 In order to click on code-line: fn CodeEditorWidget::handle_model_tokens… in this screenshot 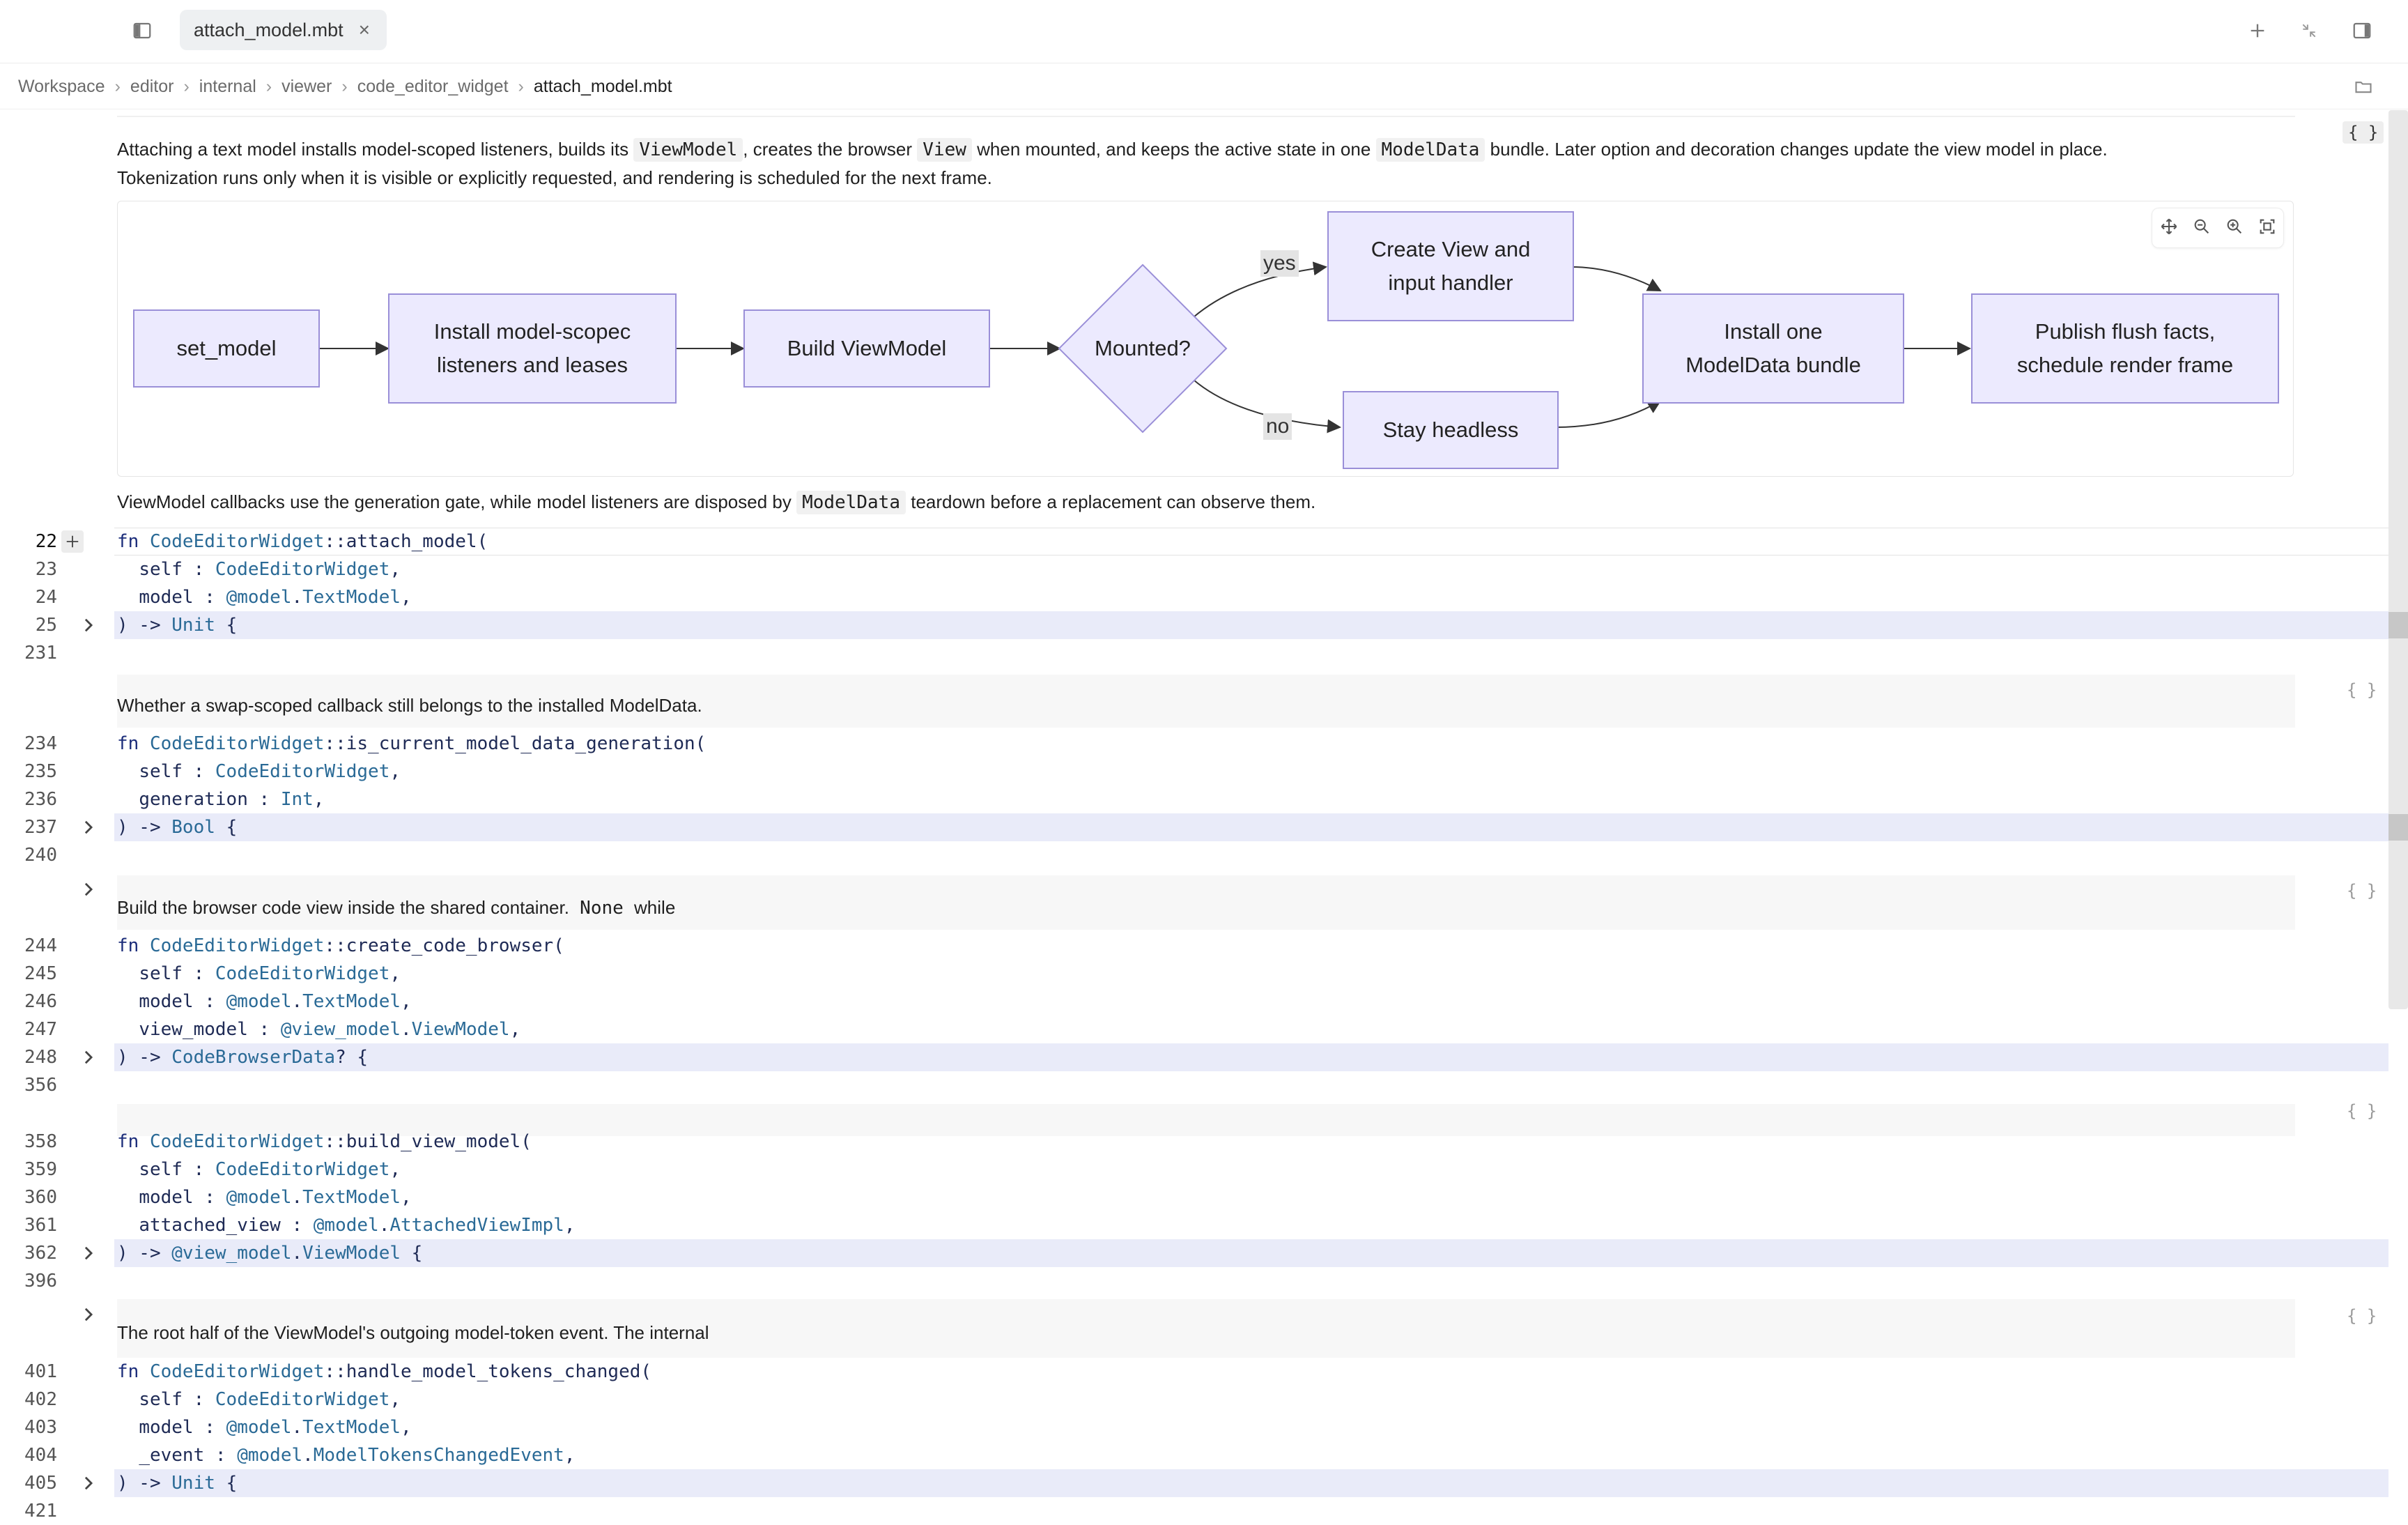, I will do `click(385, 1371)`.